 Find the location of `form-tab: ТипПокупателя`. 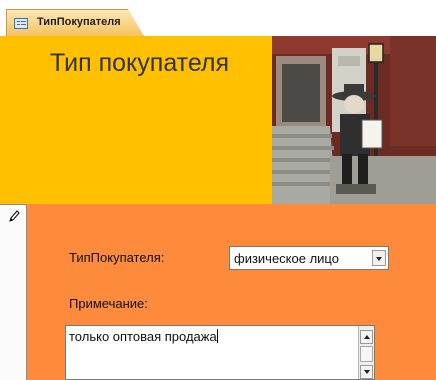

form-tab: ТипПокупателя is located at coordinates (75, 22).